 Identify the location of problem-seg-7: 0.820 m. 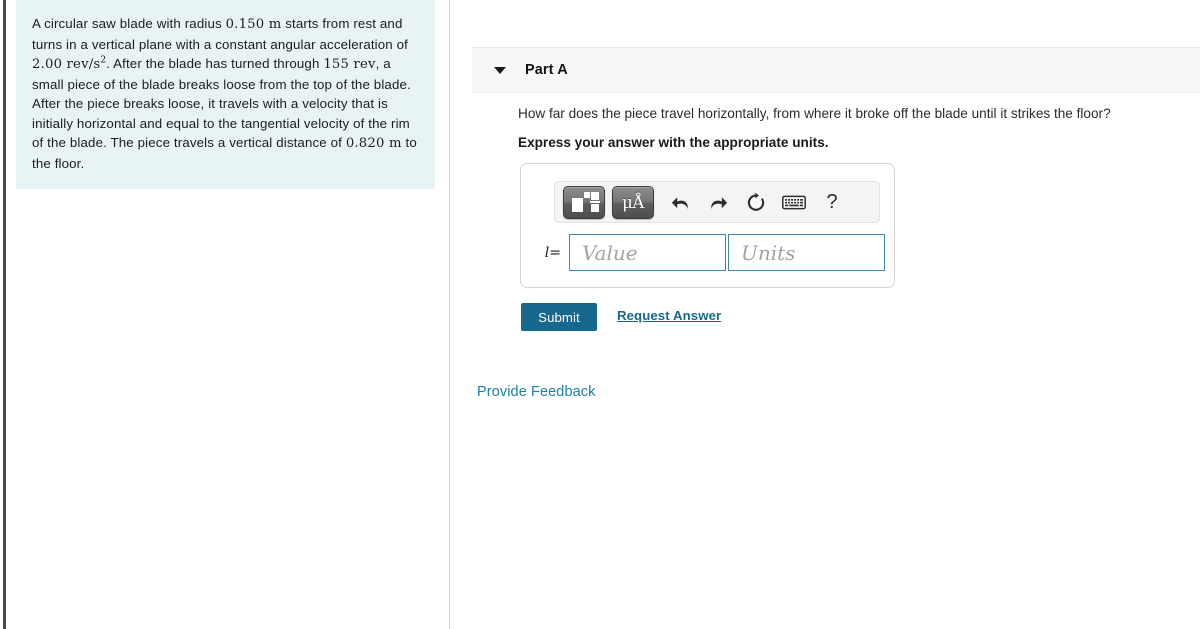
(373, 143).